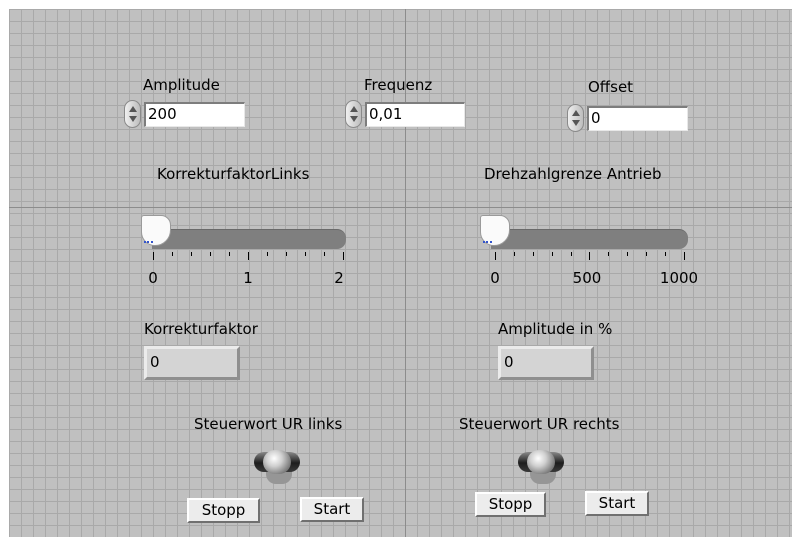  I want to click on amplitude-label: Amplitude, so click(181, 85).